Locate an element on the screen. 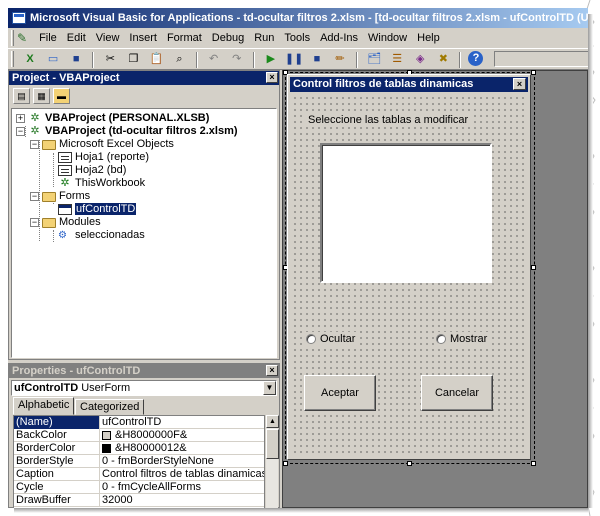 The width and height of the screenshot is (600, 516). menu-format: Format is located at coordinates (184, 38).